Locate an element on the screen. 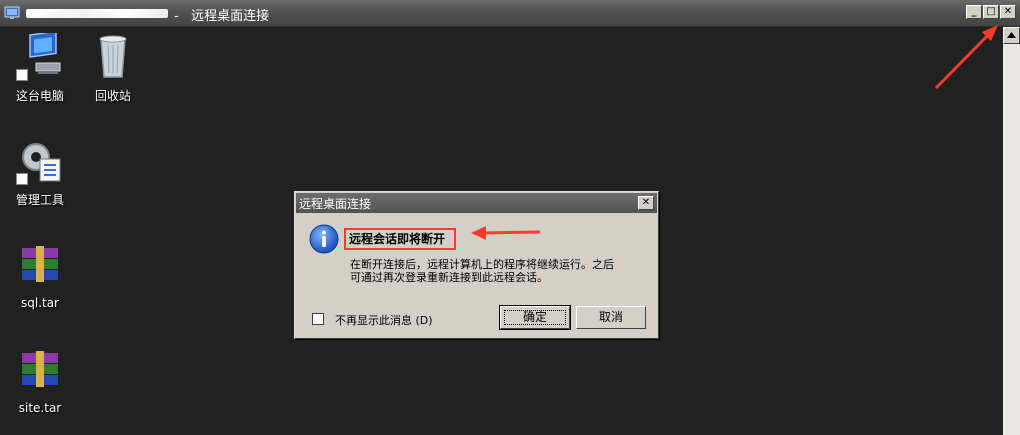  desktop-icon-this-pc: 这台电脑 is located at coordinates (40, 67).